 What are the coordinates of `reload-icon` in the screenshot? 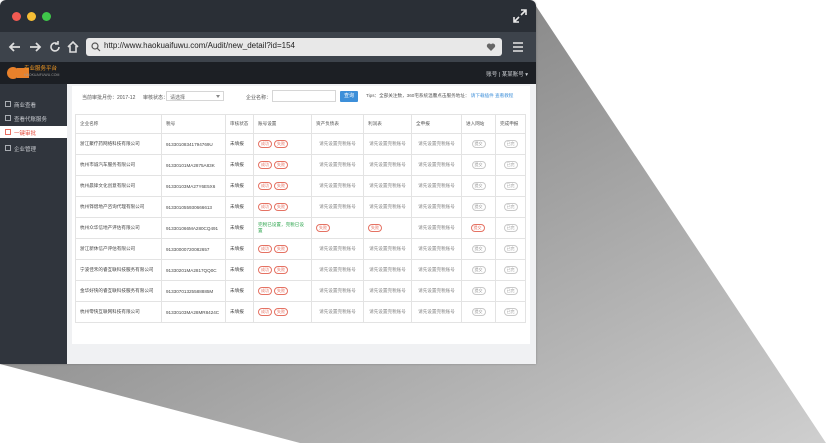 It's located at (55, 47).